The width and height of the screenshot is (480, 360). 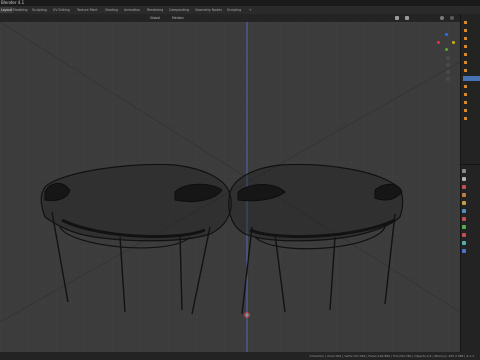 What do you see at coordinates (132, 10) in the screenshot?
I see `tab-animation: Animation` at bounding box center [132, 10].